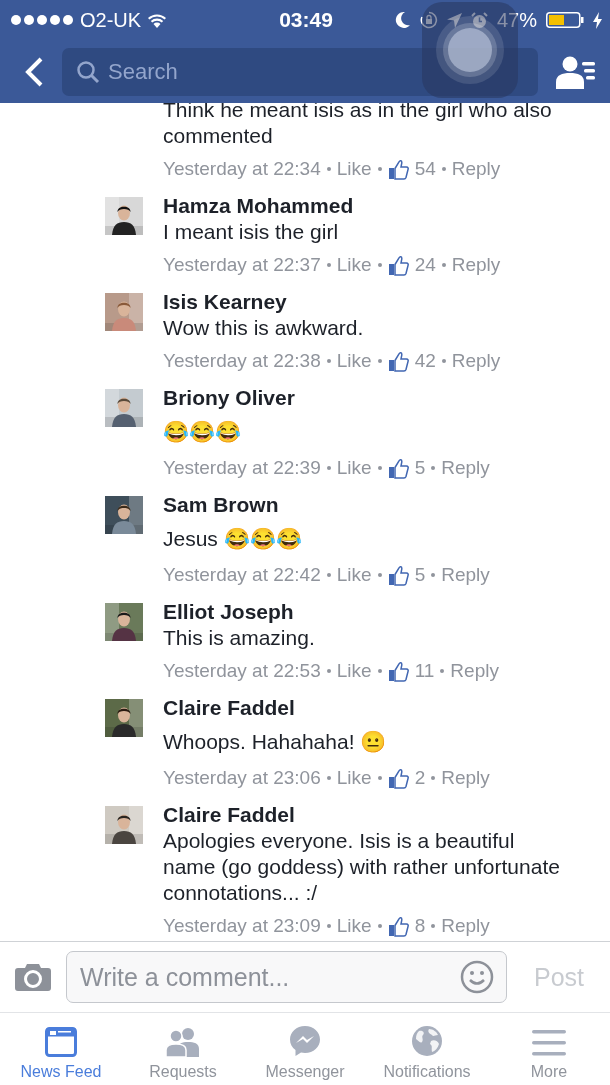 Image resolution: width=610 pixels, height=1085 pixels. I want to click on signal-icon, so click(42, 20).